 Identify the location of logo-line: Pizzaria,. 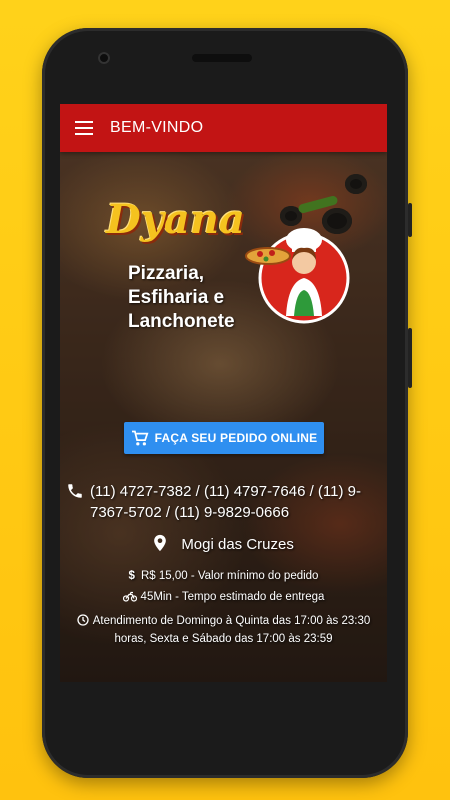
(166, 273).